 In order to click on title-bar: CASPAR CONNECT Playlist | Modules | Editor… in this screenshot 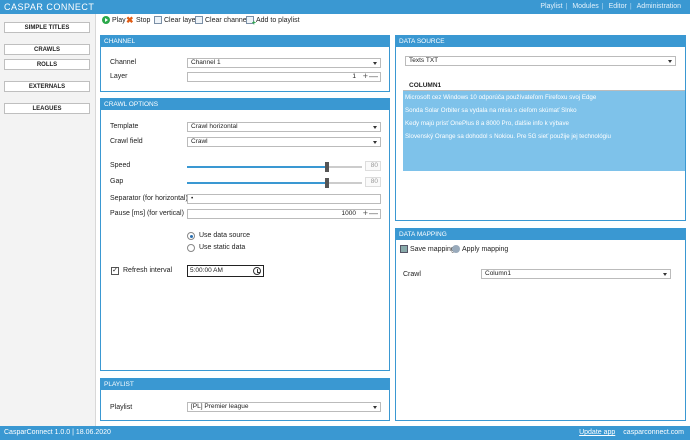, I will do `click(345, 7)`.